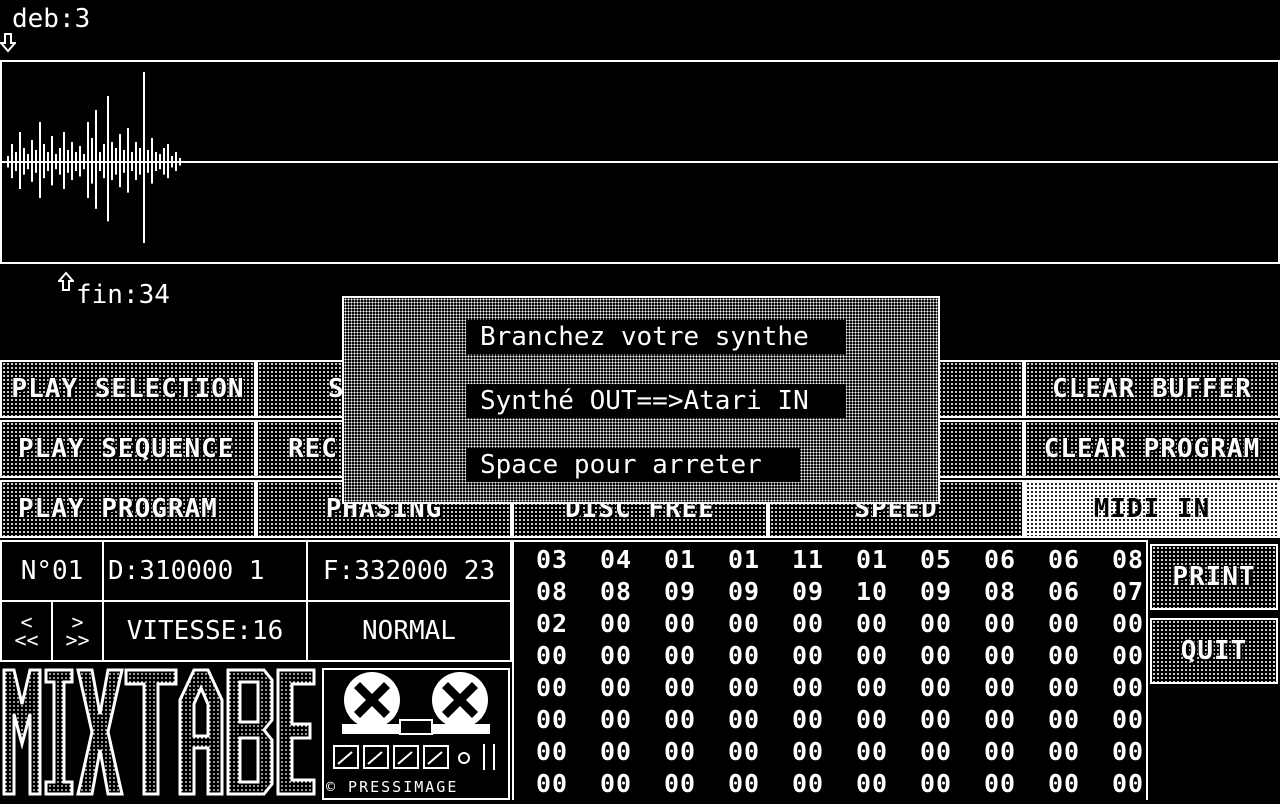 This screenshot has height=804, width=1280. Describe the element at coordinates (633, 465) in the screenshot. I see `dialog-line-3: Space pour arreter` at that location.